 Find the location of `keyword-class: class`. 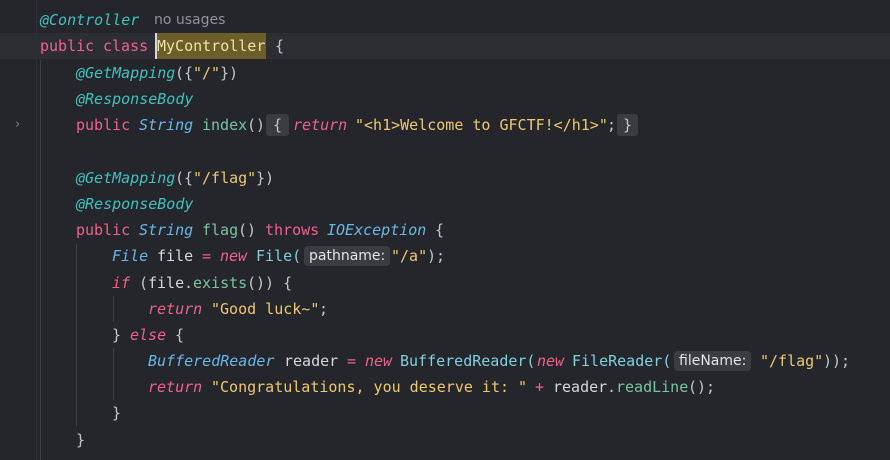

keyword-class: class is located at coordinates (126, 46).